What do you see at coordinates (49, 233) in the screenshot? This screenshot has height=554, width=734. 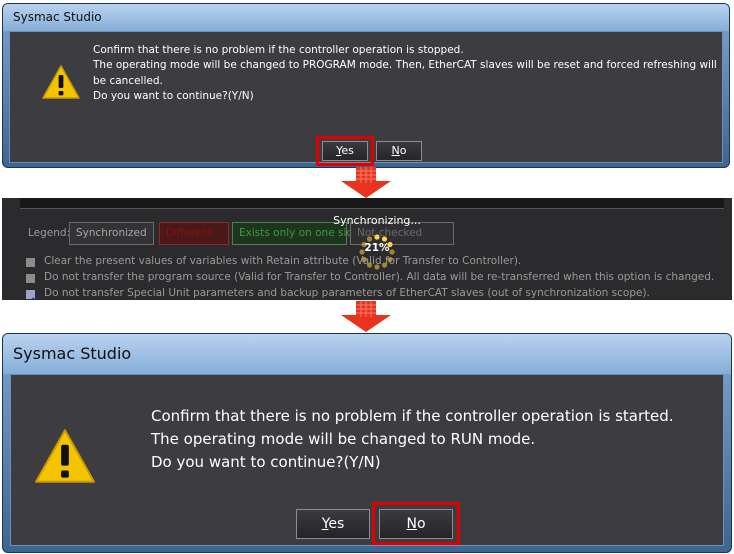 I see `legend-label: Legend:` at bounding box center [49, 233].